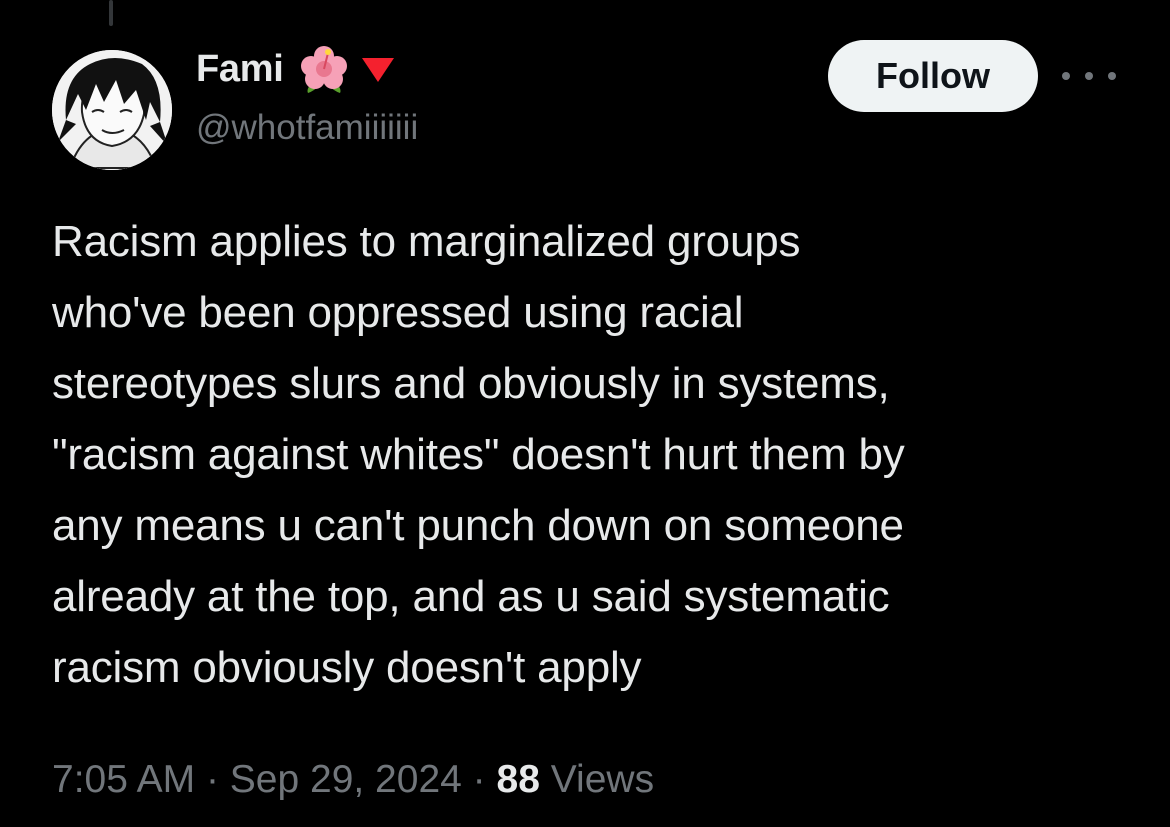  What do you see at coordinates (346, 779) in the screenshot?
I see `tweet-date: Sep 29, 2024` at bounding box center [346, 779].